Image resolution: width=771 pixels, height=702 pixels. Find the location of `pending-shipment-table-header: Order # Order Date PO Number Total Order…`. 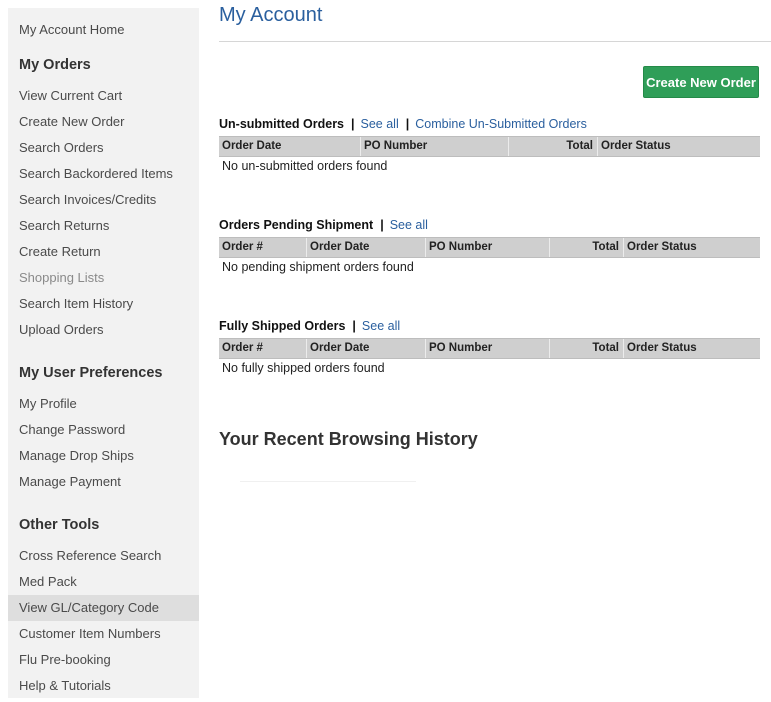

pending-shipment-table-header: Order # Order Date PO Number Total Order… is located at coordinates (489, 247).